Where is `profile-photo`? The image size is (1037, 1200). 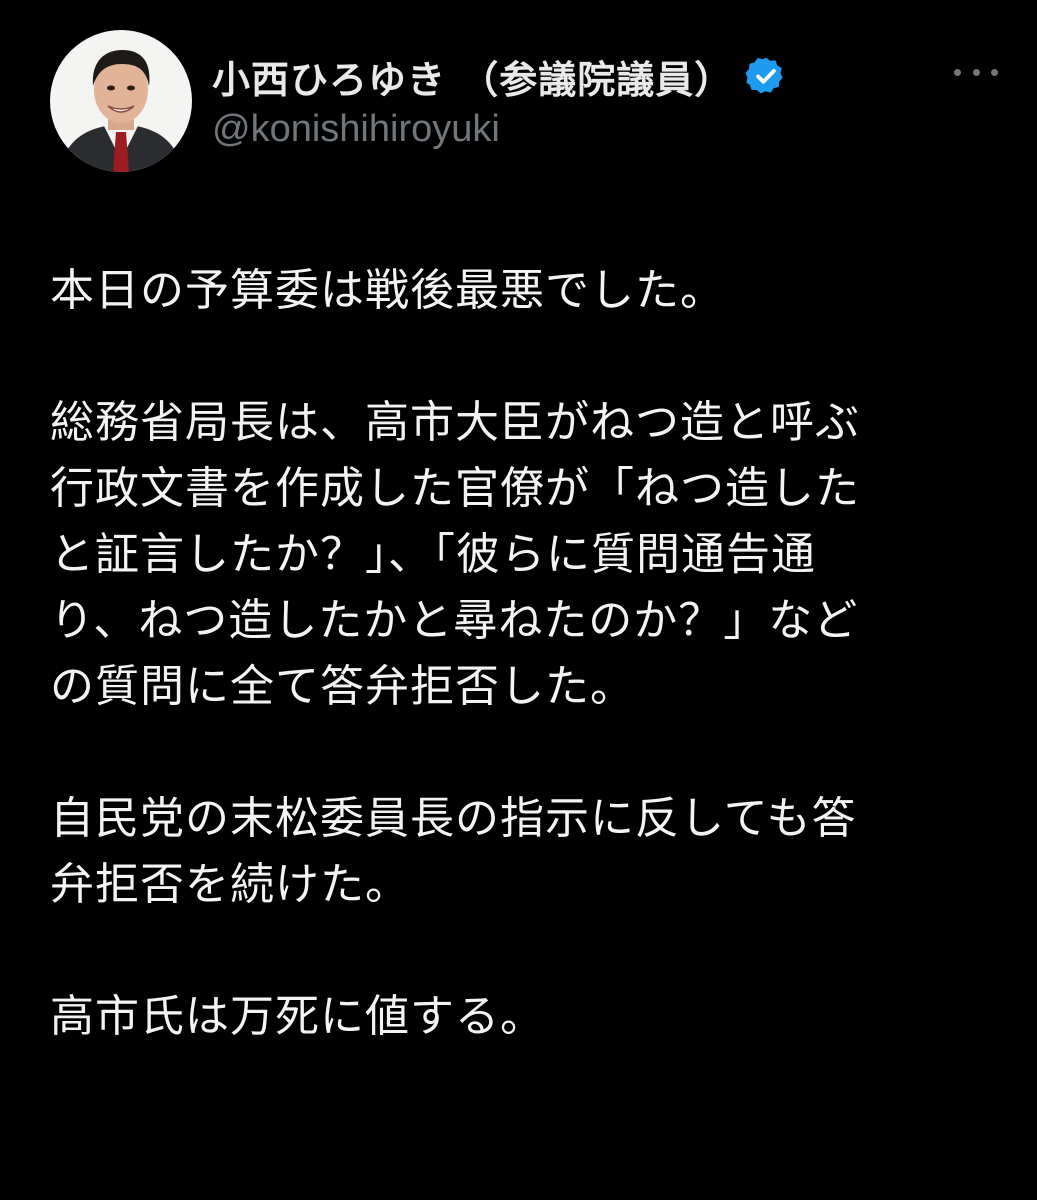 profile-photo is located at coordinates (121, 101).